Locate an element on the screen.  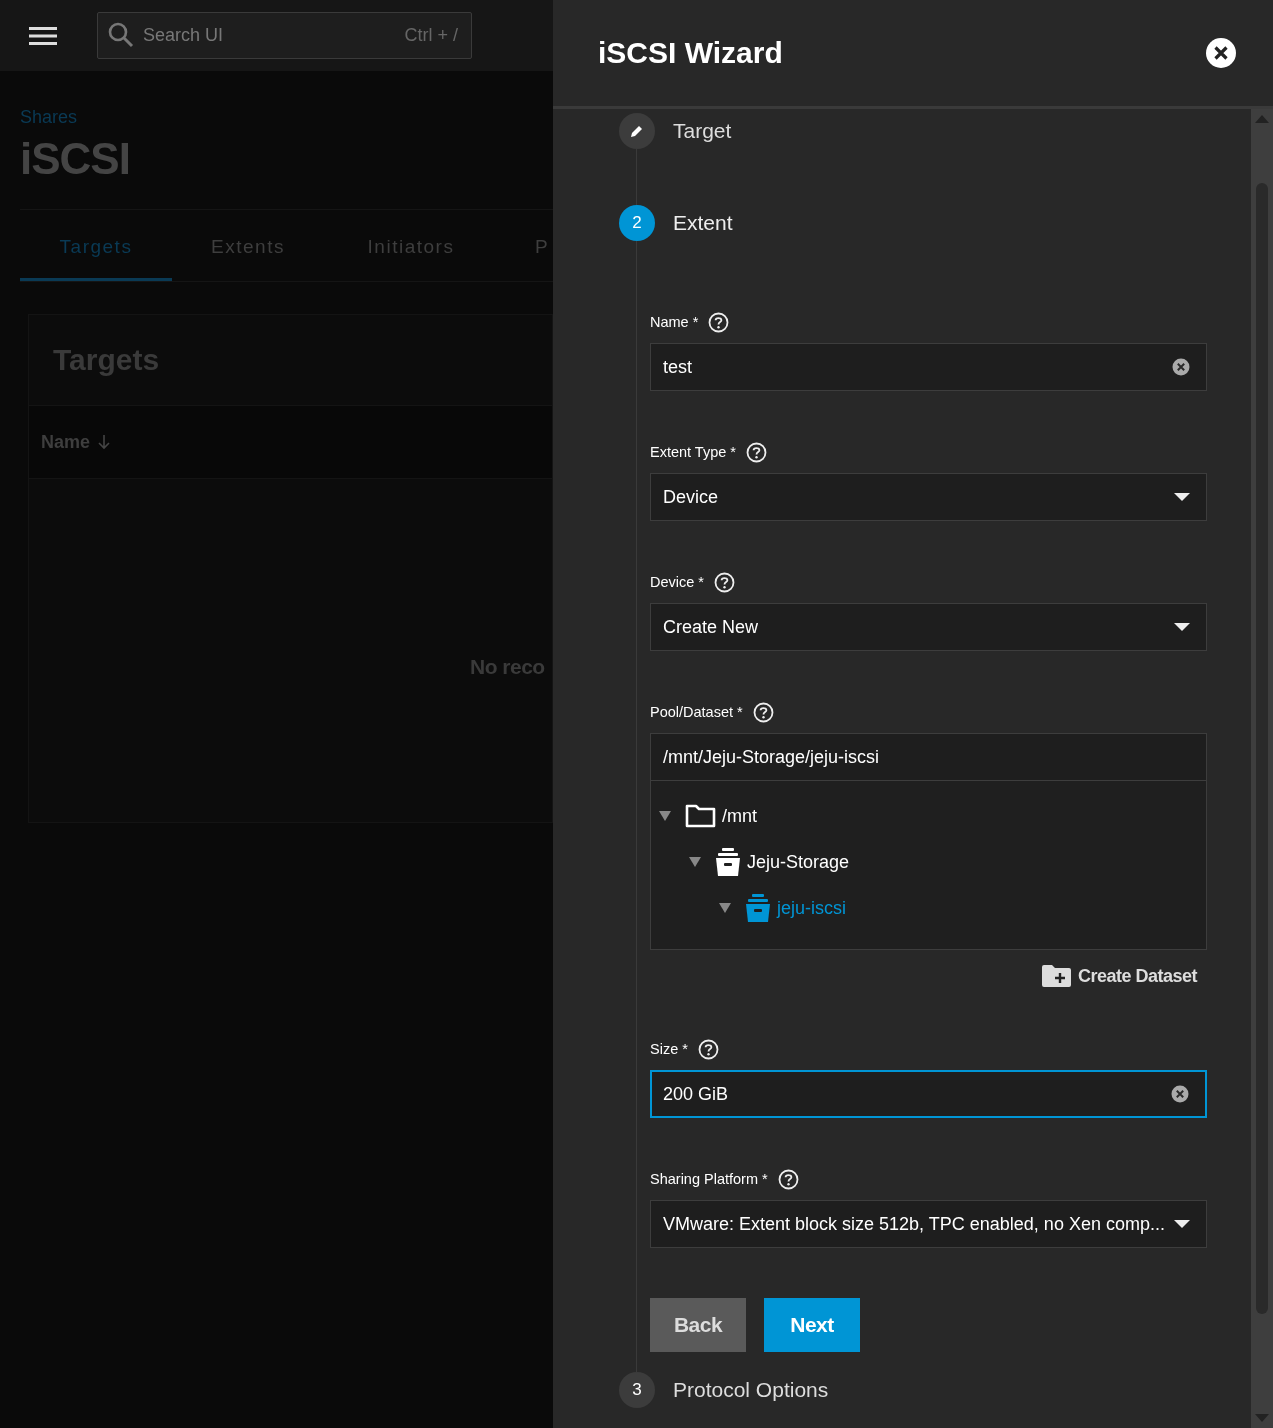
field-label: Sharing Platform * is located at coordinates (709, 1179).